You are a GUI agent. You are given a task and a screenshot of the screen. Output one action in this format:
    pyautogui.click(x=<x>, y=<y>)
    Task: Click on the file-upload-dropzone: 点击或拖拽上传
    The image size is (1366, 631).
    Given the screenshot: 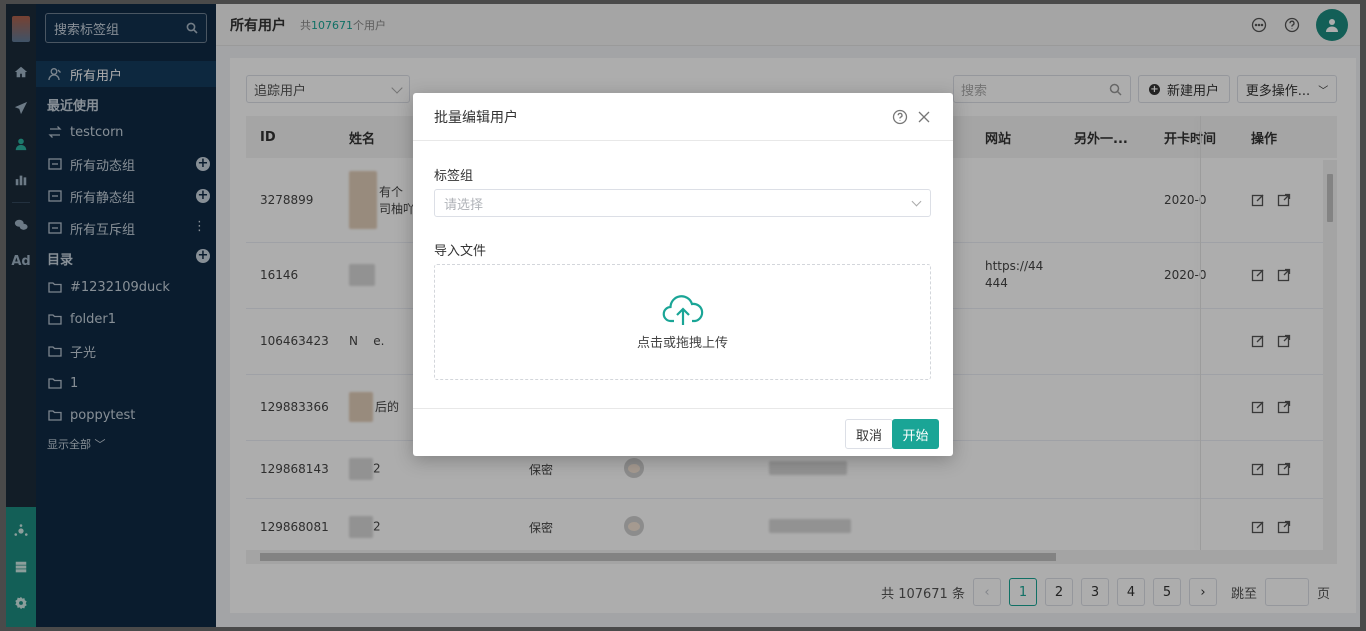 What is the action you would take?
    pyautogui.click(x=682, y=322)
    